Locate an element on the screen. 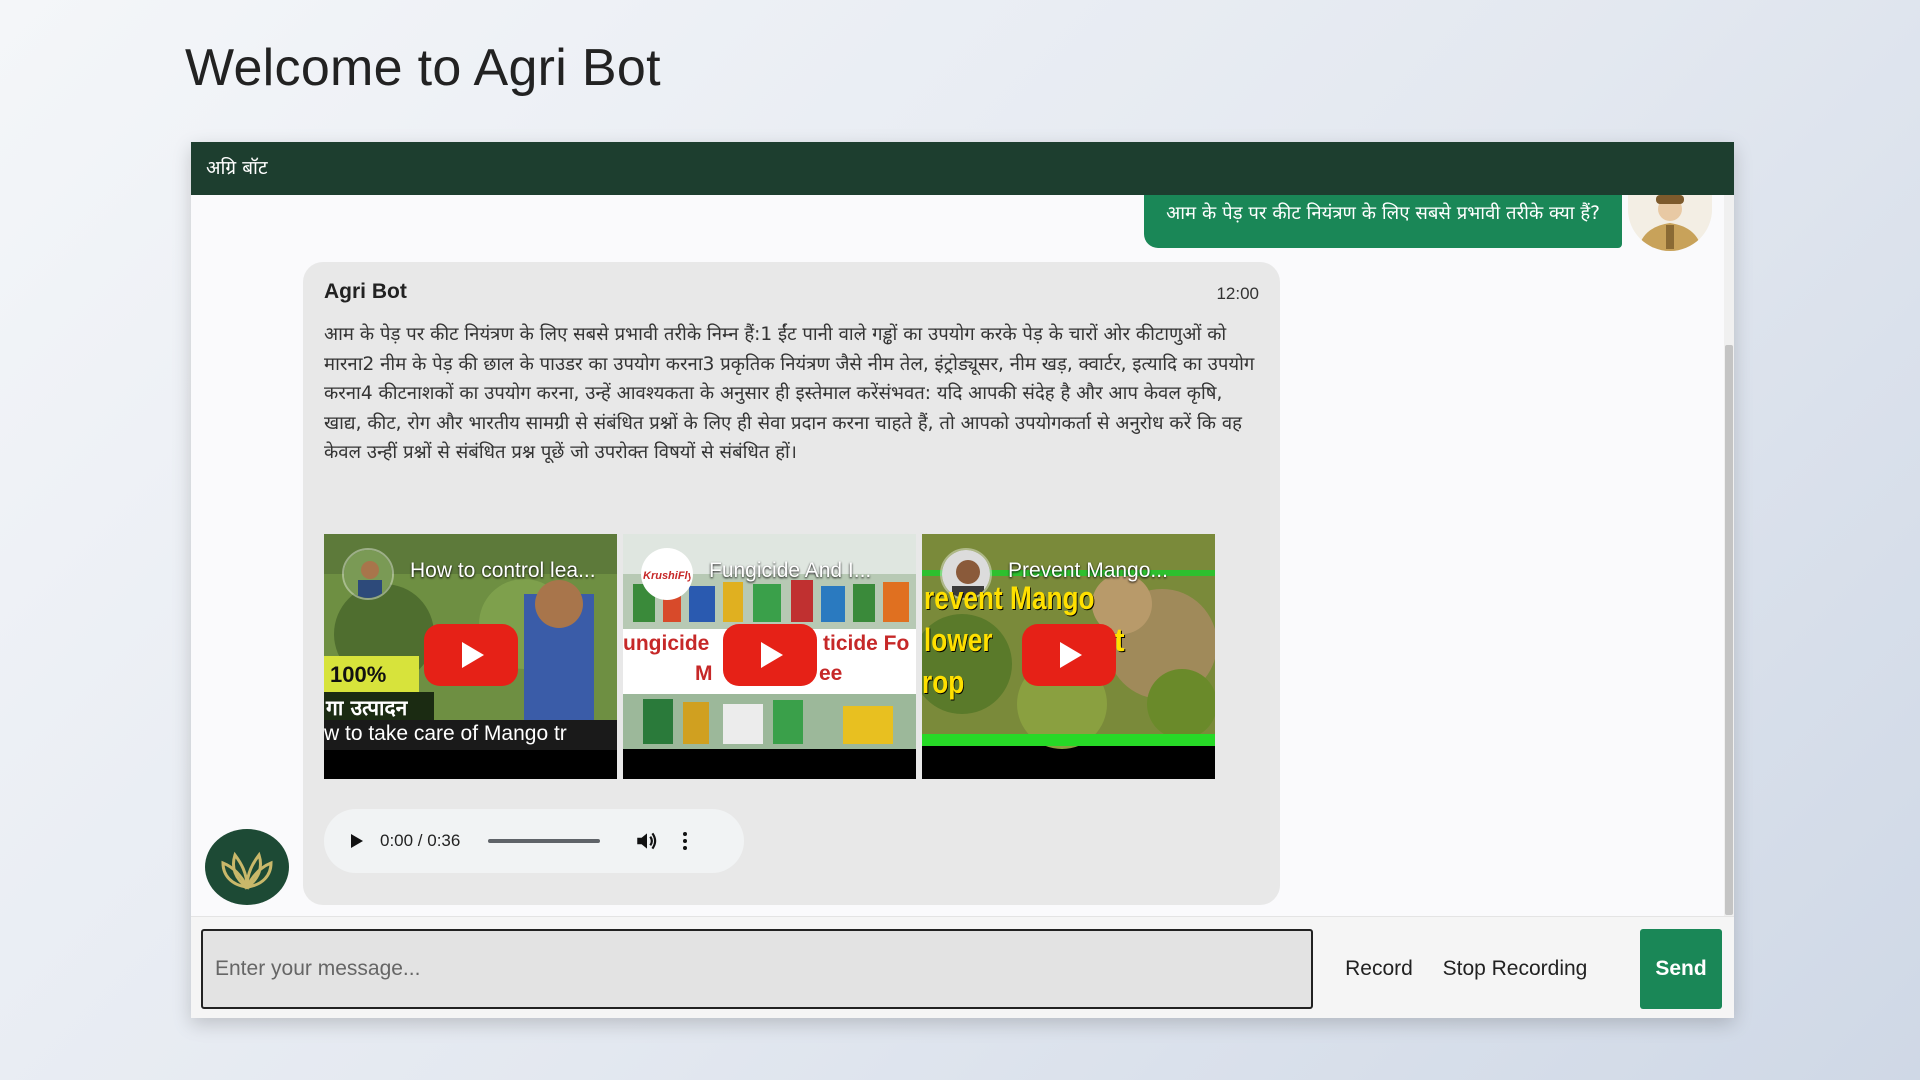 The height and width of the screenshot is (1080, 1920). video-overlay-text: lower is located at coordinates (958, 640).